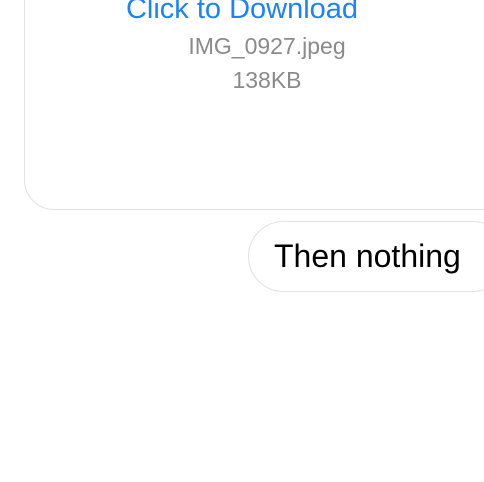 The width and height of the screenshot is (484, 482). I want to click on message-text: Then nothing, so click(367, 256).